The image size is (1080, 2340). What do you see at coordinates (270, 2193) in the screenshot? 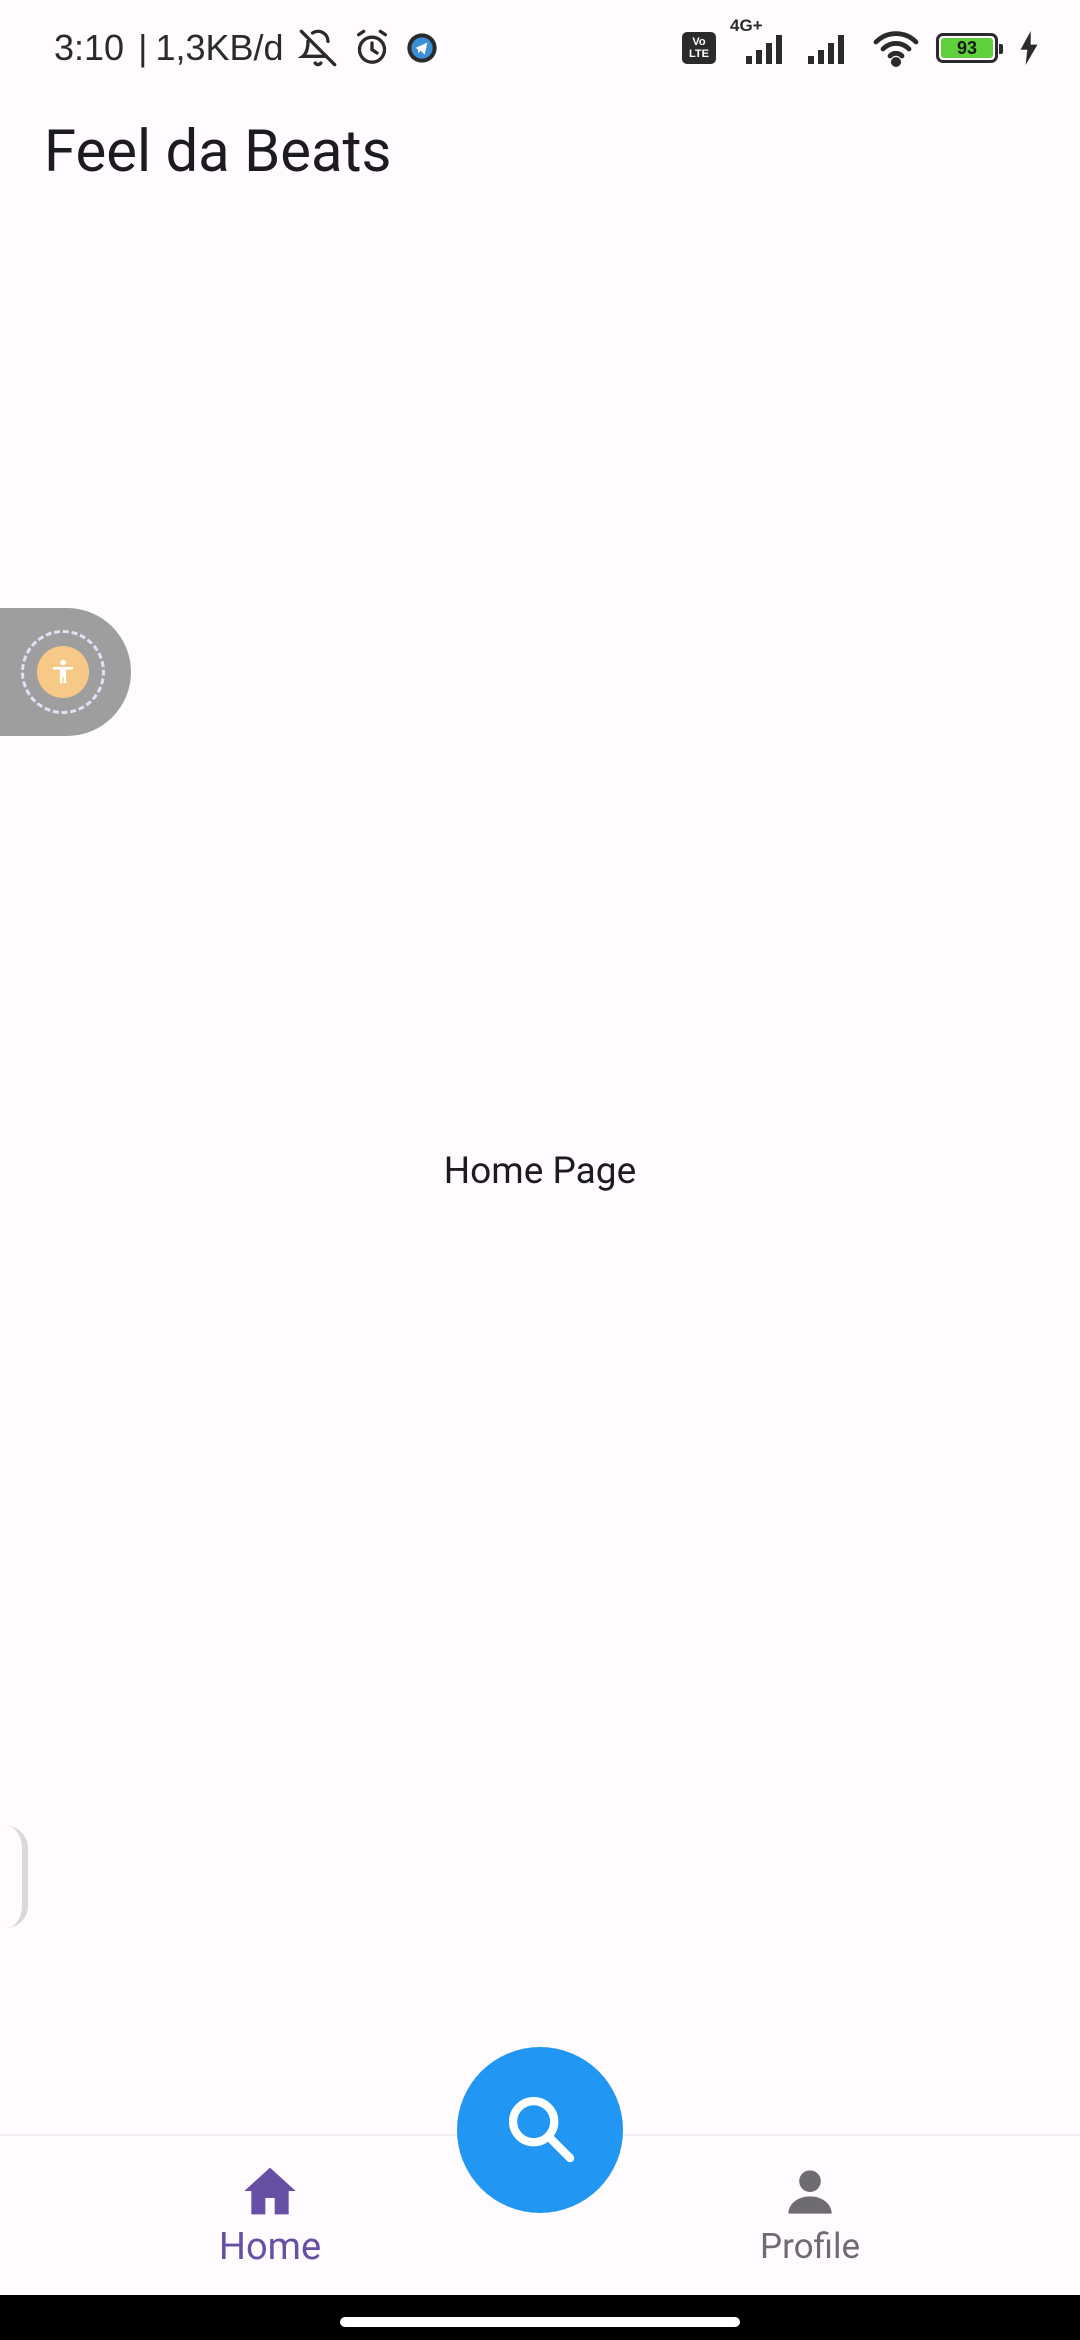
I see `home-icon` at bounding box center [270, 2193].